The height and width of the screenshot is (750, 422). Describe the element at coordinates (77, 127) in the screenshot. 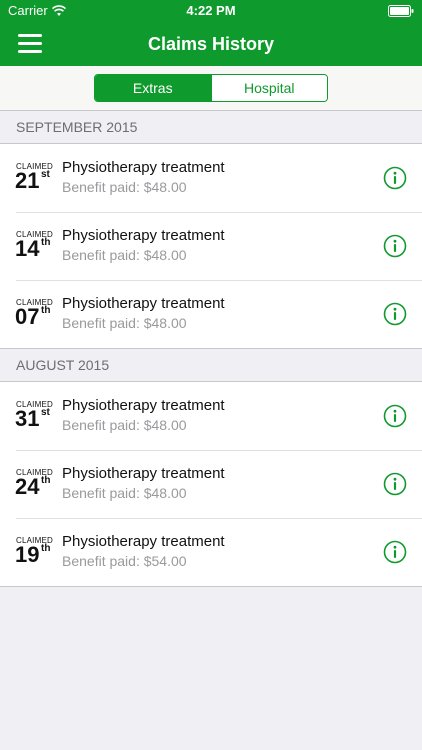

I see `section-header-september: SEPTEMBER 2015` at that location.